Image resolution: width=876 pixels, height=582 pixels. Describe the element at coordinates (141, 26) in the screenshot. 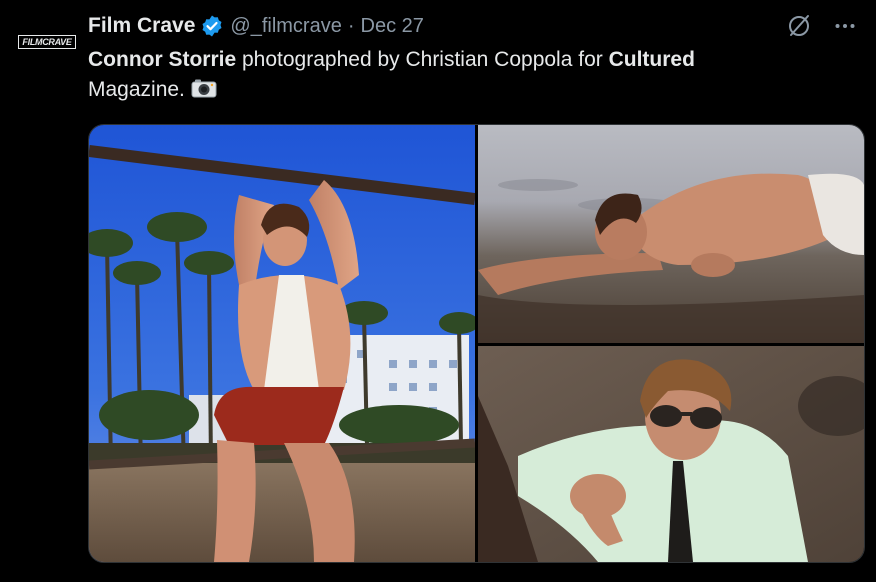

I see `author-name: Film Crave` at that location.